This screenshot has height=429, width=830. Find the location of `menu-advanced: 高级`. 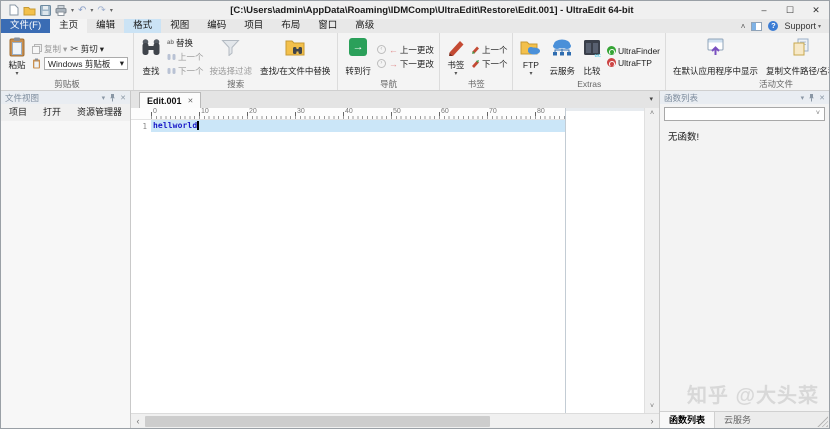

menu-advanced: 高级 is located at coordinates (364, 26).